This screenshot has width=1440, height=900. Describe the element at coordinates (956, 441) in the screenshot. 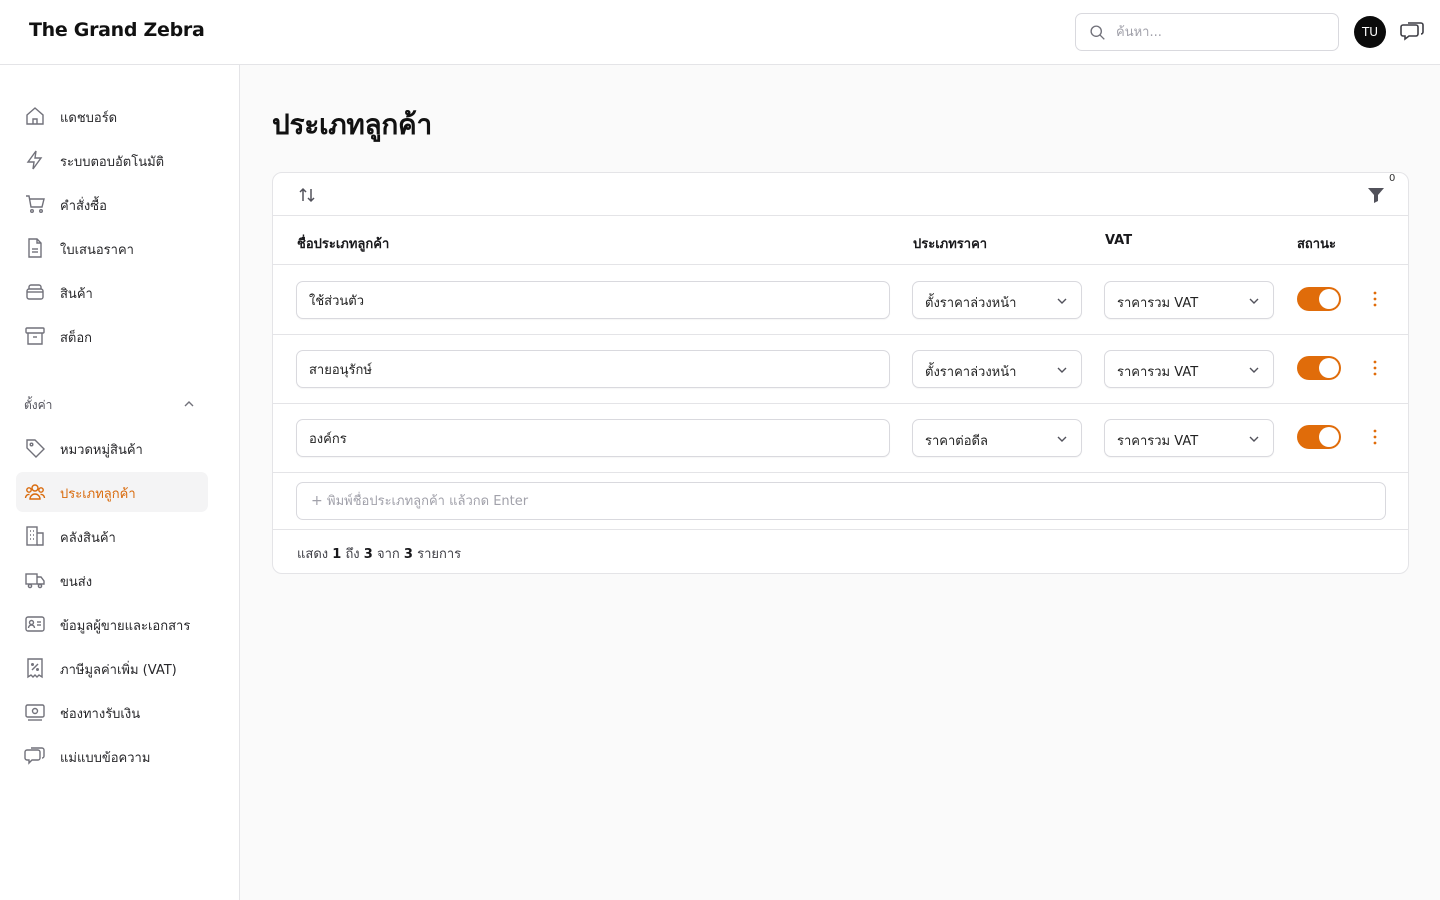

I see `price-type-value: ราคาต่อดีล` at that location.